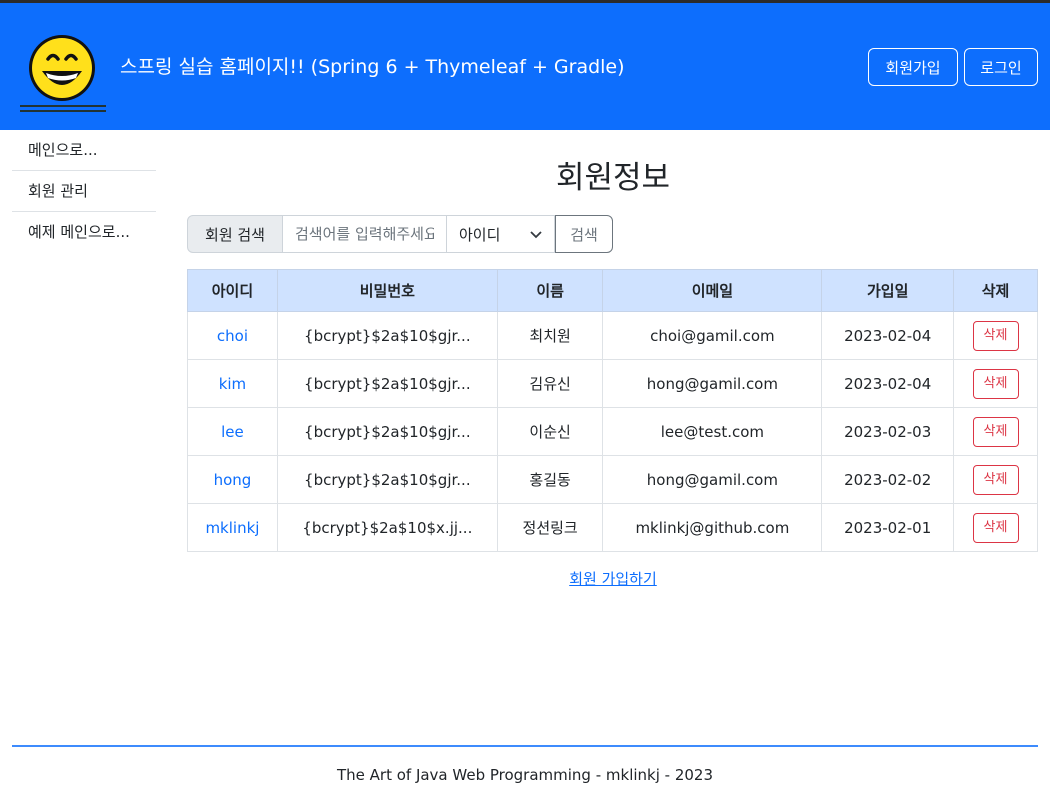 The image size is (1050, 812). I want to click on page-title: 회원정보, so click(613, 178).